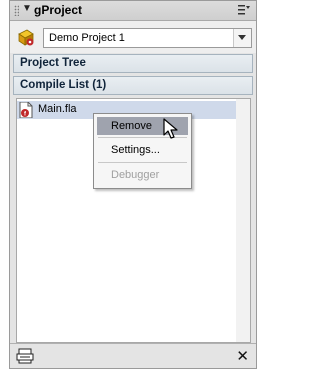 The height and width of the screenshot is (373, 320). What do you see at coordinates (26, 37) in the screenshot?
I see `project-icon` at bounding box center [26, 37].